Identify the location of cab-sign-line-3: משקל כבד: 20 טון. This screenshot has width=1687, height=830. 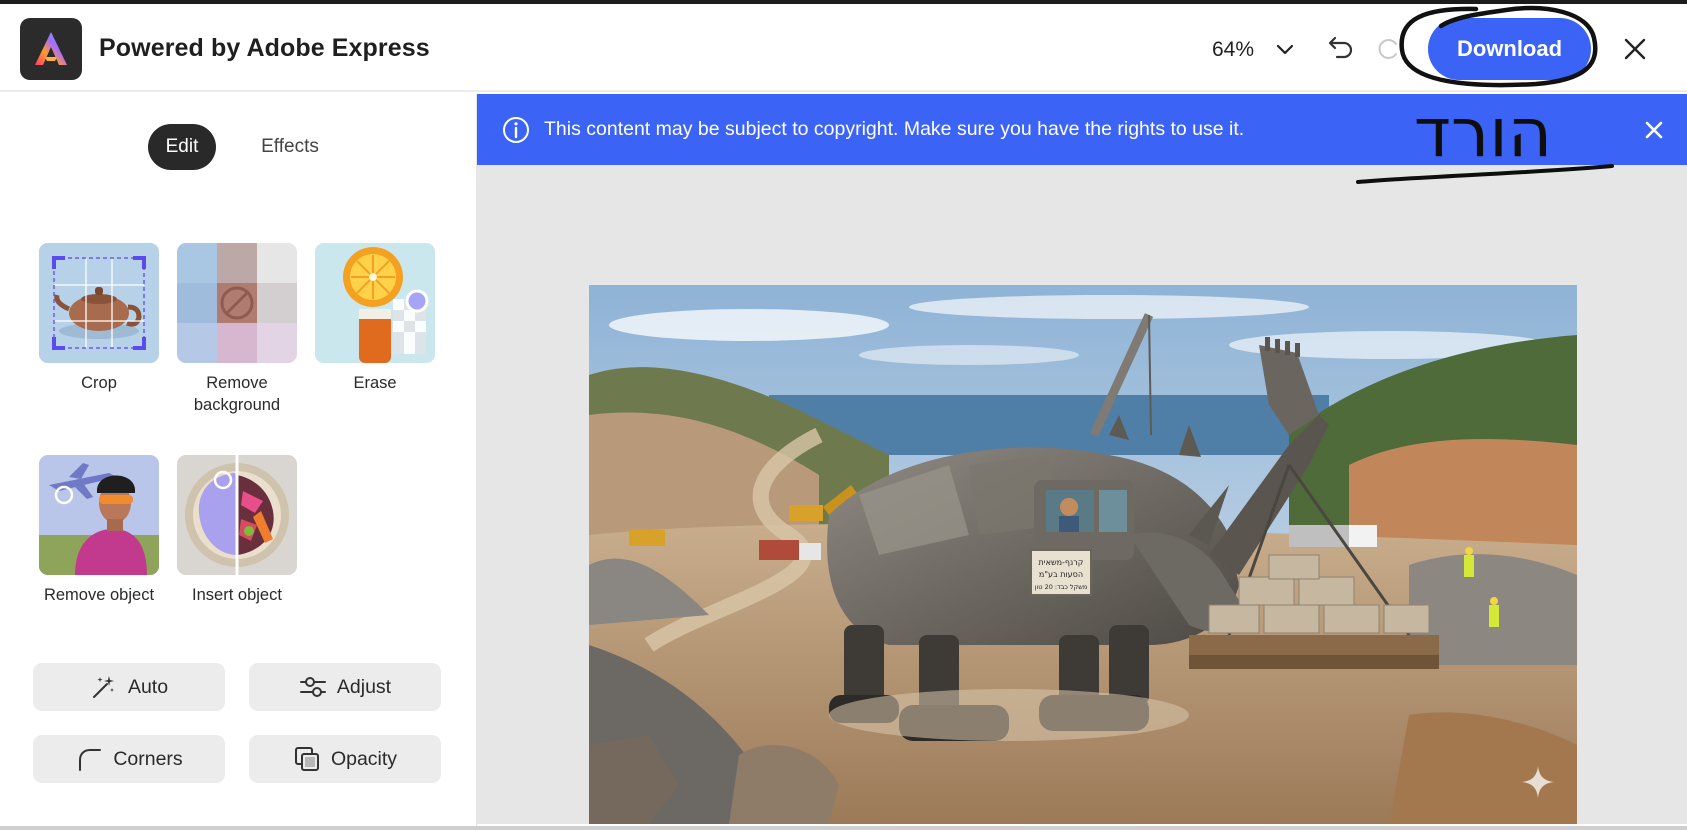
(1061, 587).